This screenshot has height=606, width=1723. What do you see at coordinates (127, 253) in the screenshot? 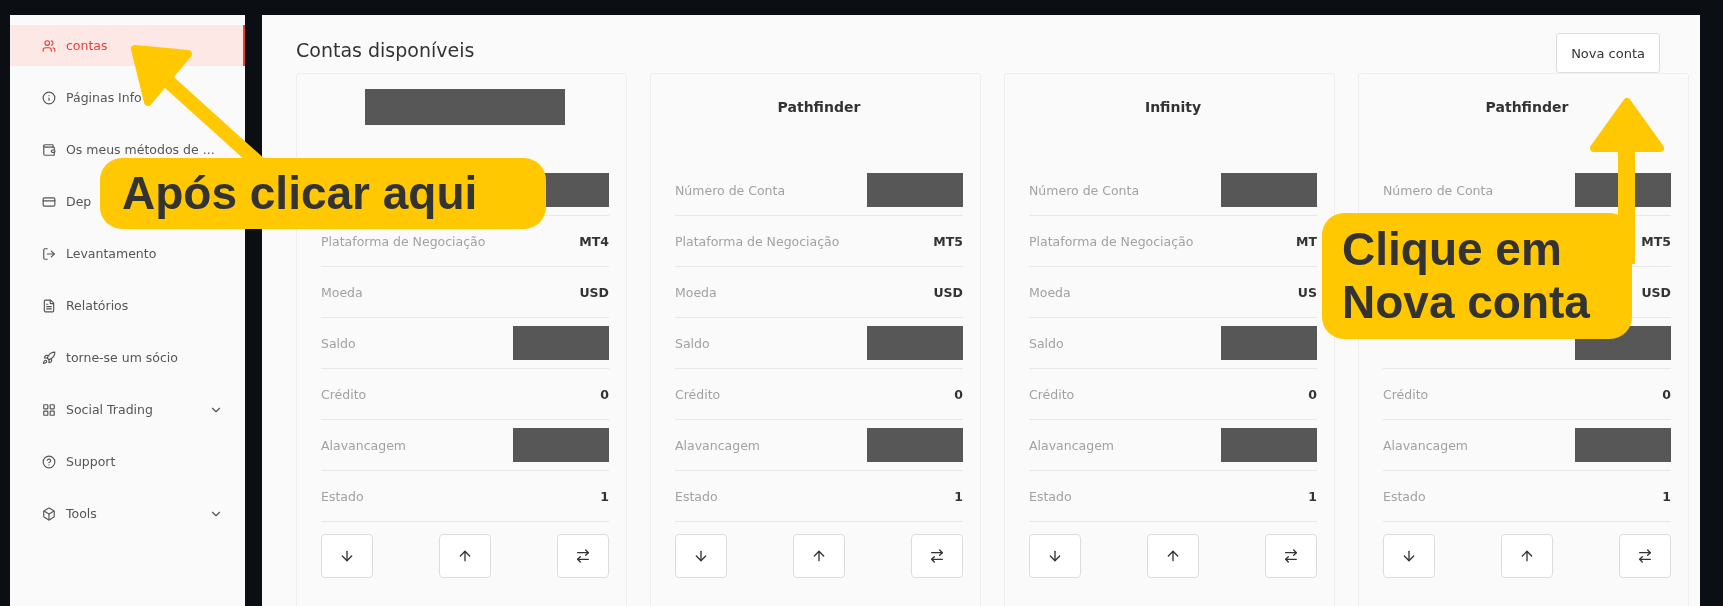
I see `sidebar-item: Levantamento` at bounding box center [127, 253].